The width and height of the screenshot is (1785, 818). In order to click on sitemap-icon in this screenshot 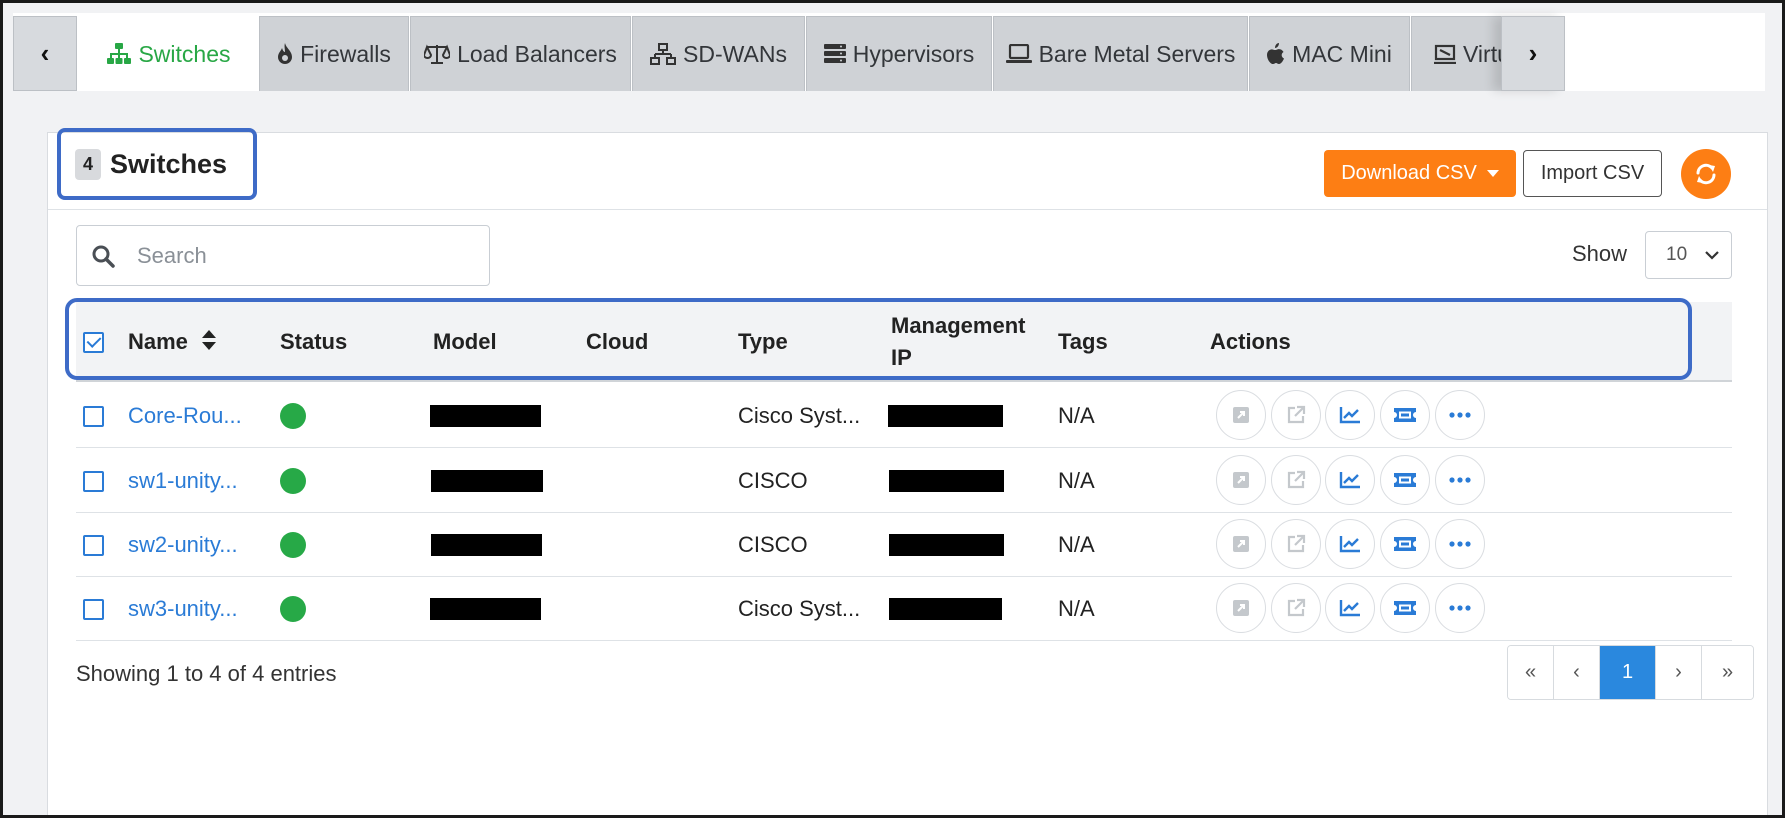, I will do `click(119, 54)`.